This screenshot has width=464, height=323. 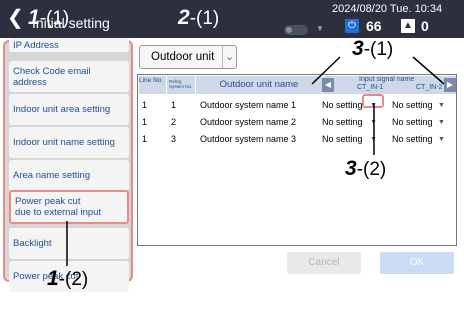 I want to click on annotation-3-2: 3-(2), so click(x=366, y=168).